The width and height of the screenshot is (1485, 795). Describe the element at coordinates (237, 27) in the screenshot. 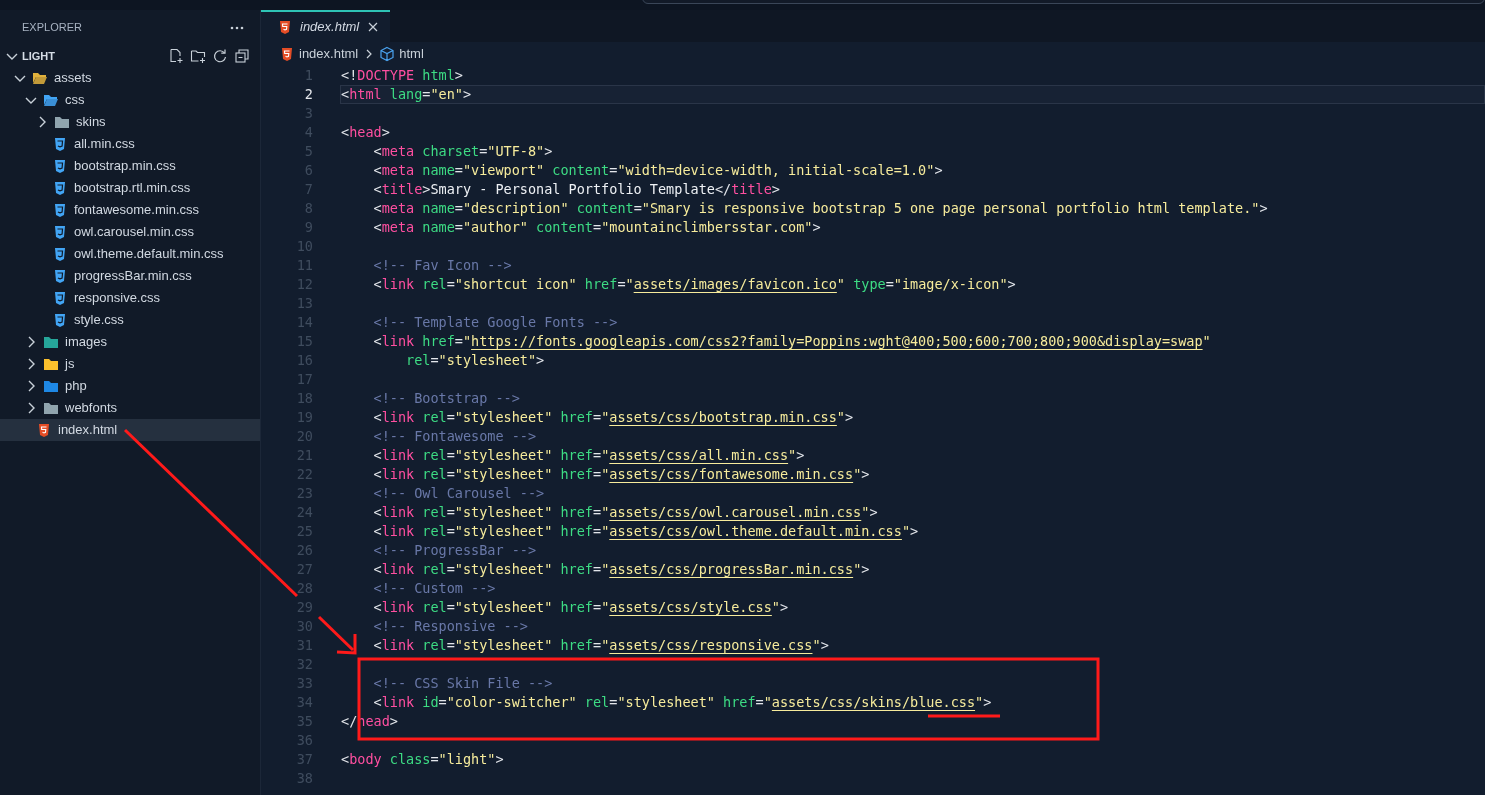

I see `more-icon` at that location.